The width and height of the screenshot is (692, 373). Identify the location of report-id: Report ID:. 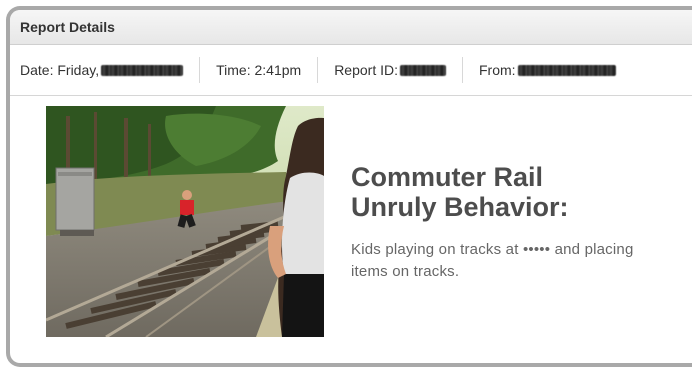
(398, 70).